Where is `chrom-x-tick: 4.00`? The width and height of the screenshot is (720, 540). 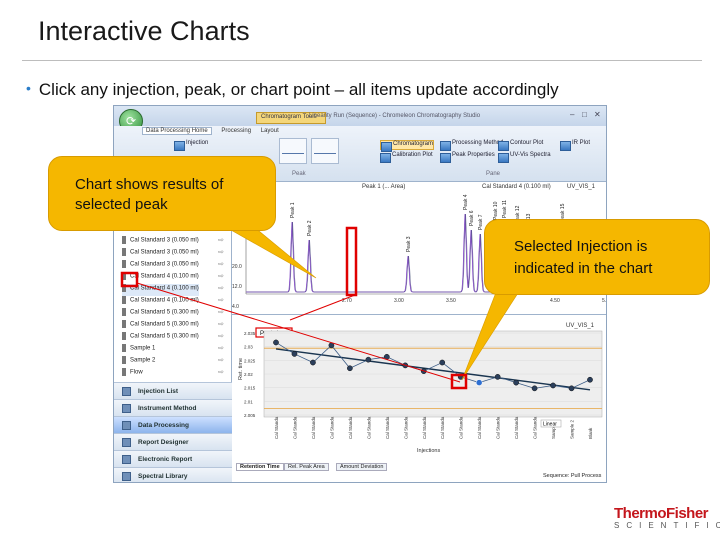 chrom-x-tick: 4.00 is located at coordinates (503, 301).